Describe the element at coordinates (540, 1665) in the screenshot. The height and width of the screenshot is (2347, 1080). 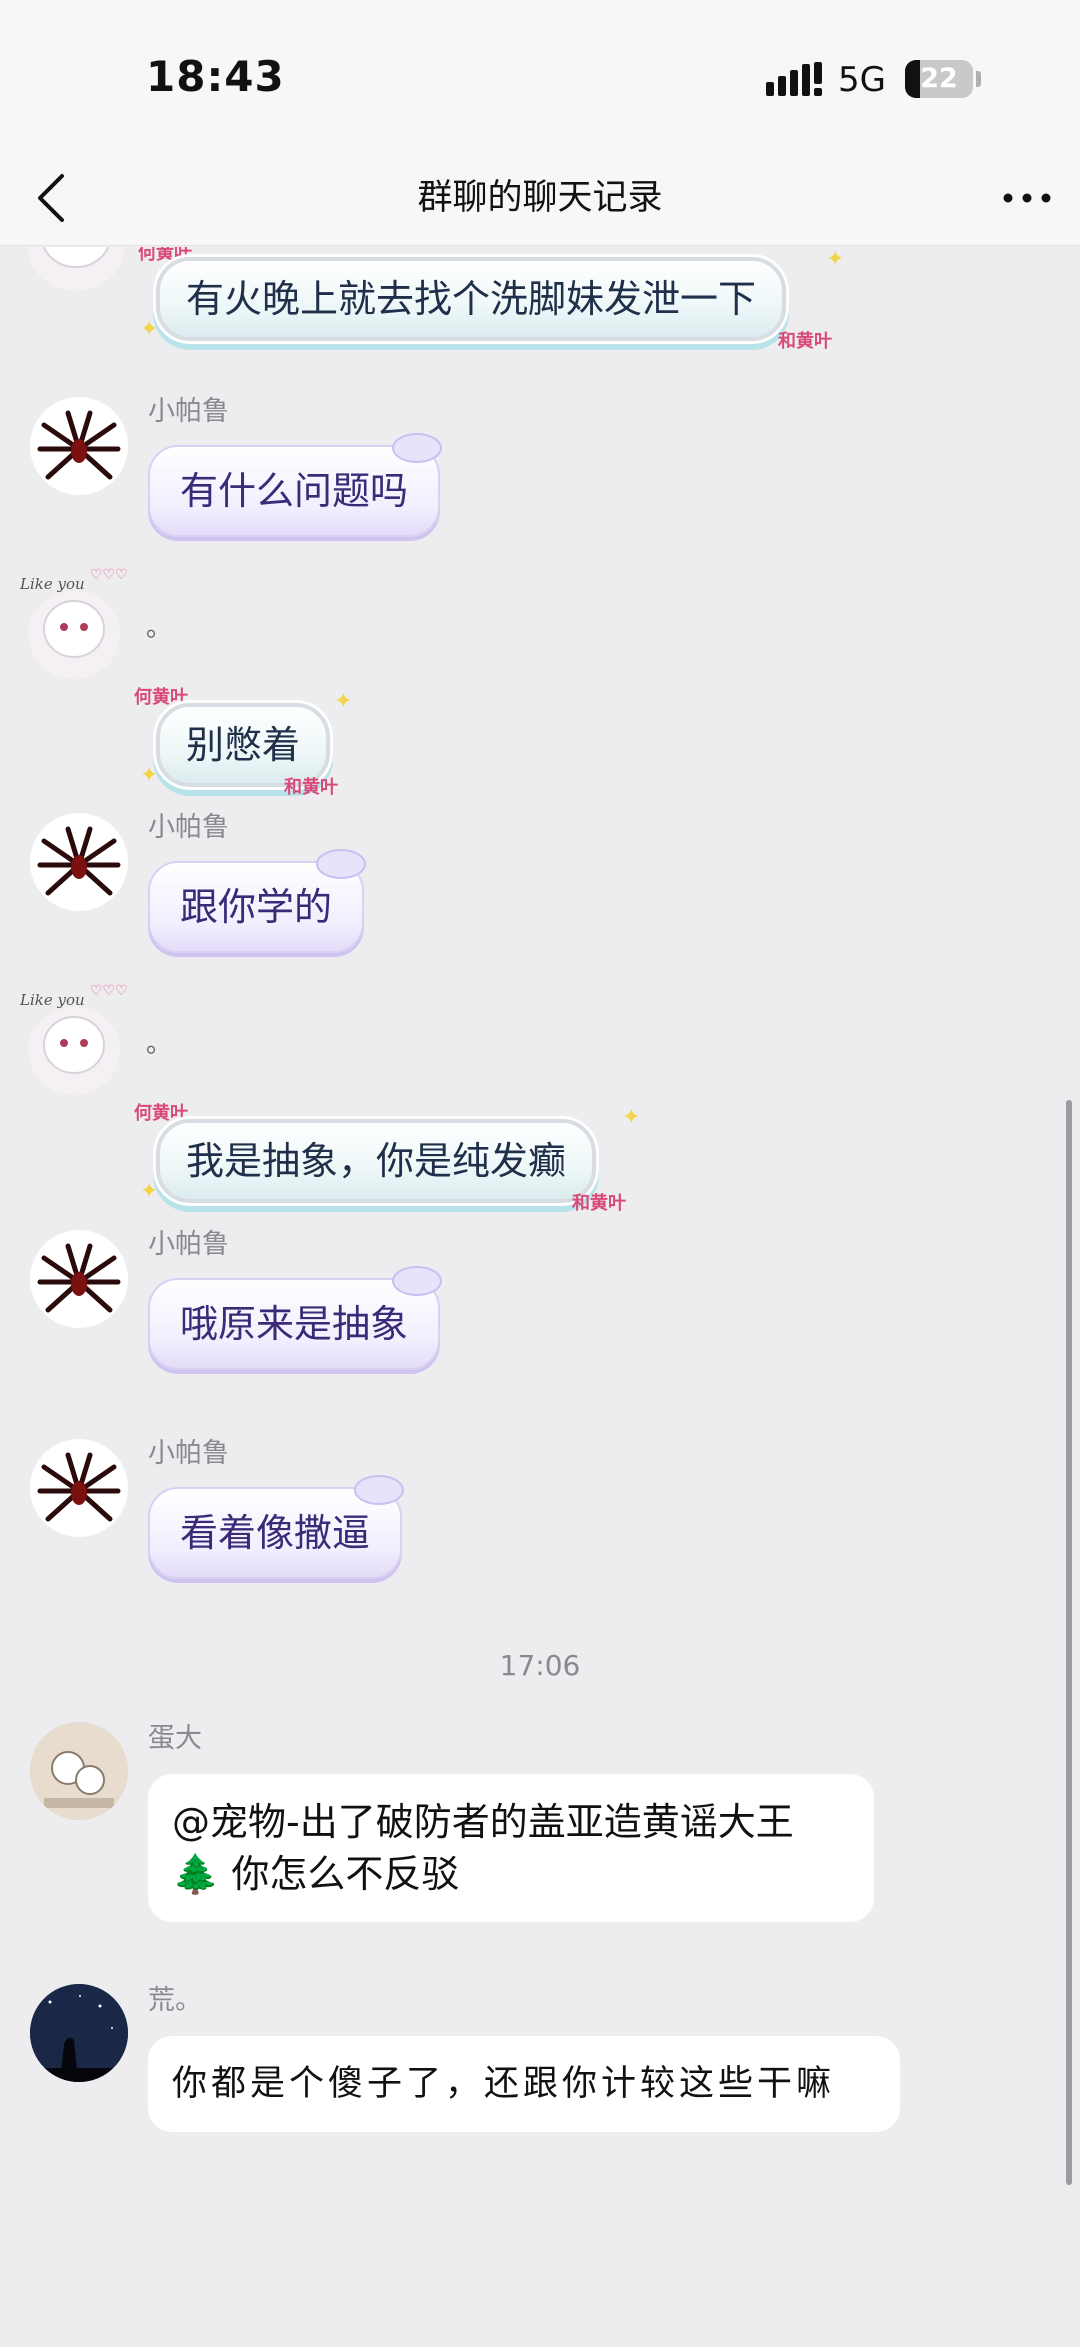
I see `time-divider: 17:06` at that location.